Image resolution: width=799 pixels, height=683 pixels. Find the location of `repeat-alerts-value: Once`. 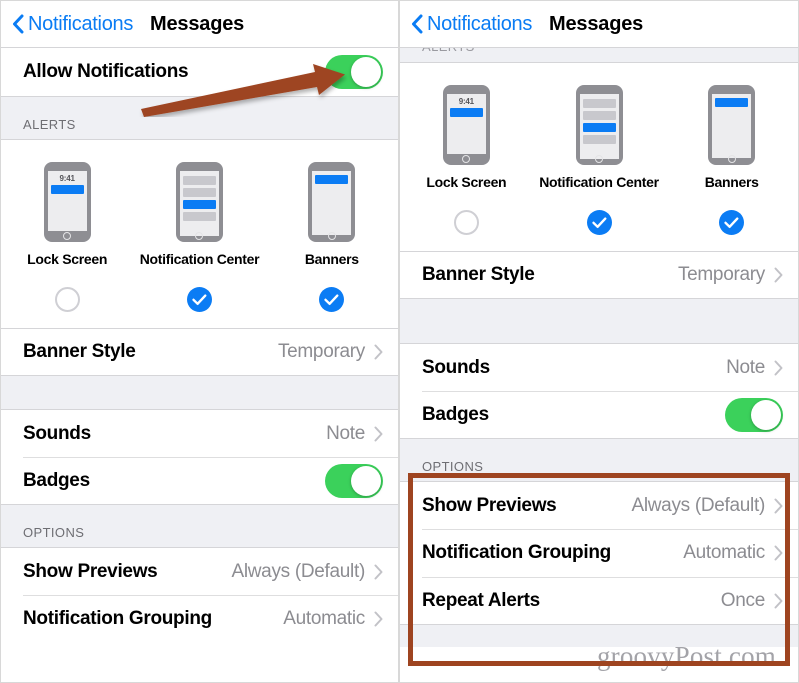

repeat-alerts-value: Once is located at coordinates (743, 600).